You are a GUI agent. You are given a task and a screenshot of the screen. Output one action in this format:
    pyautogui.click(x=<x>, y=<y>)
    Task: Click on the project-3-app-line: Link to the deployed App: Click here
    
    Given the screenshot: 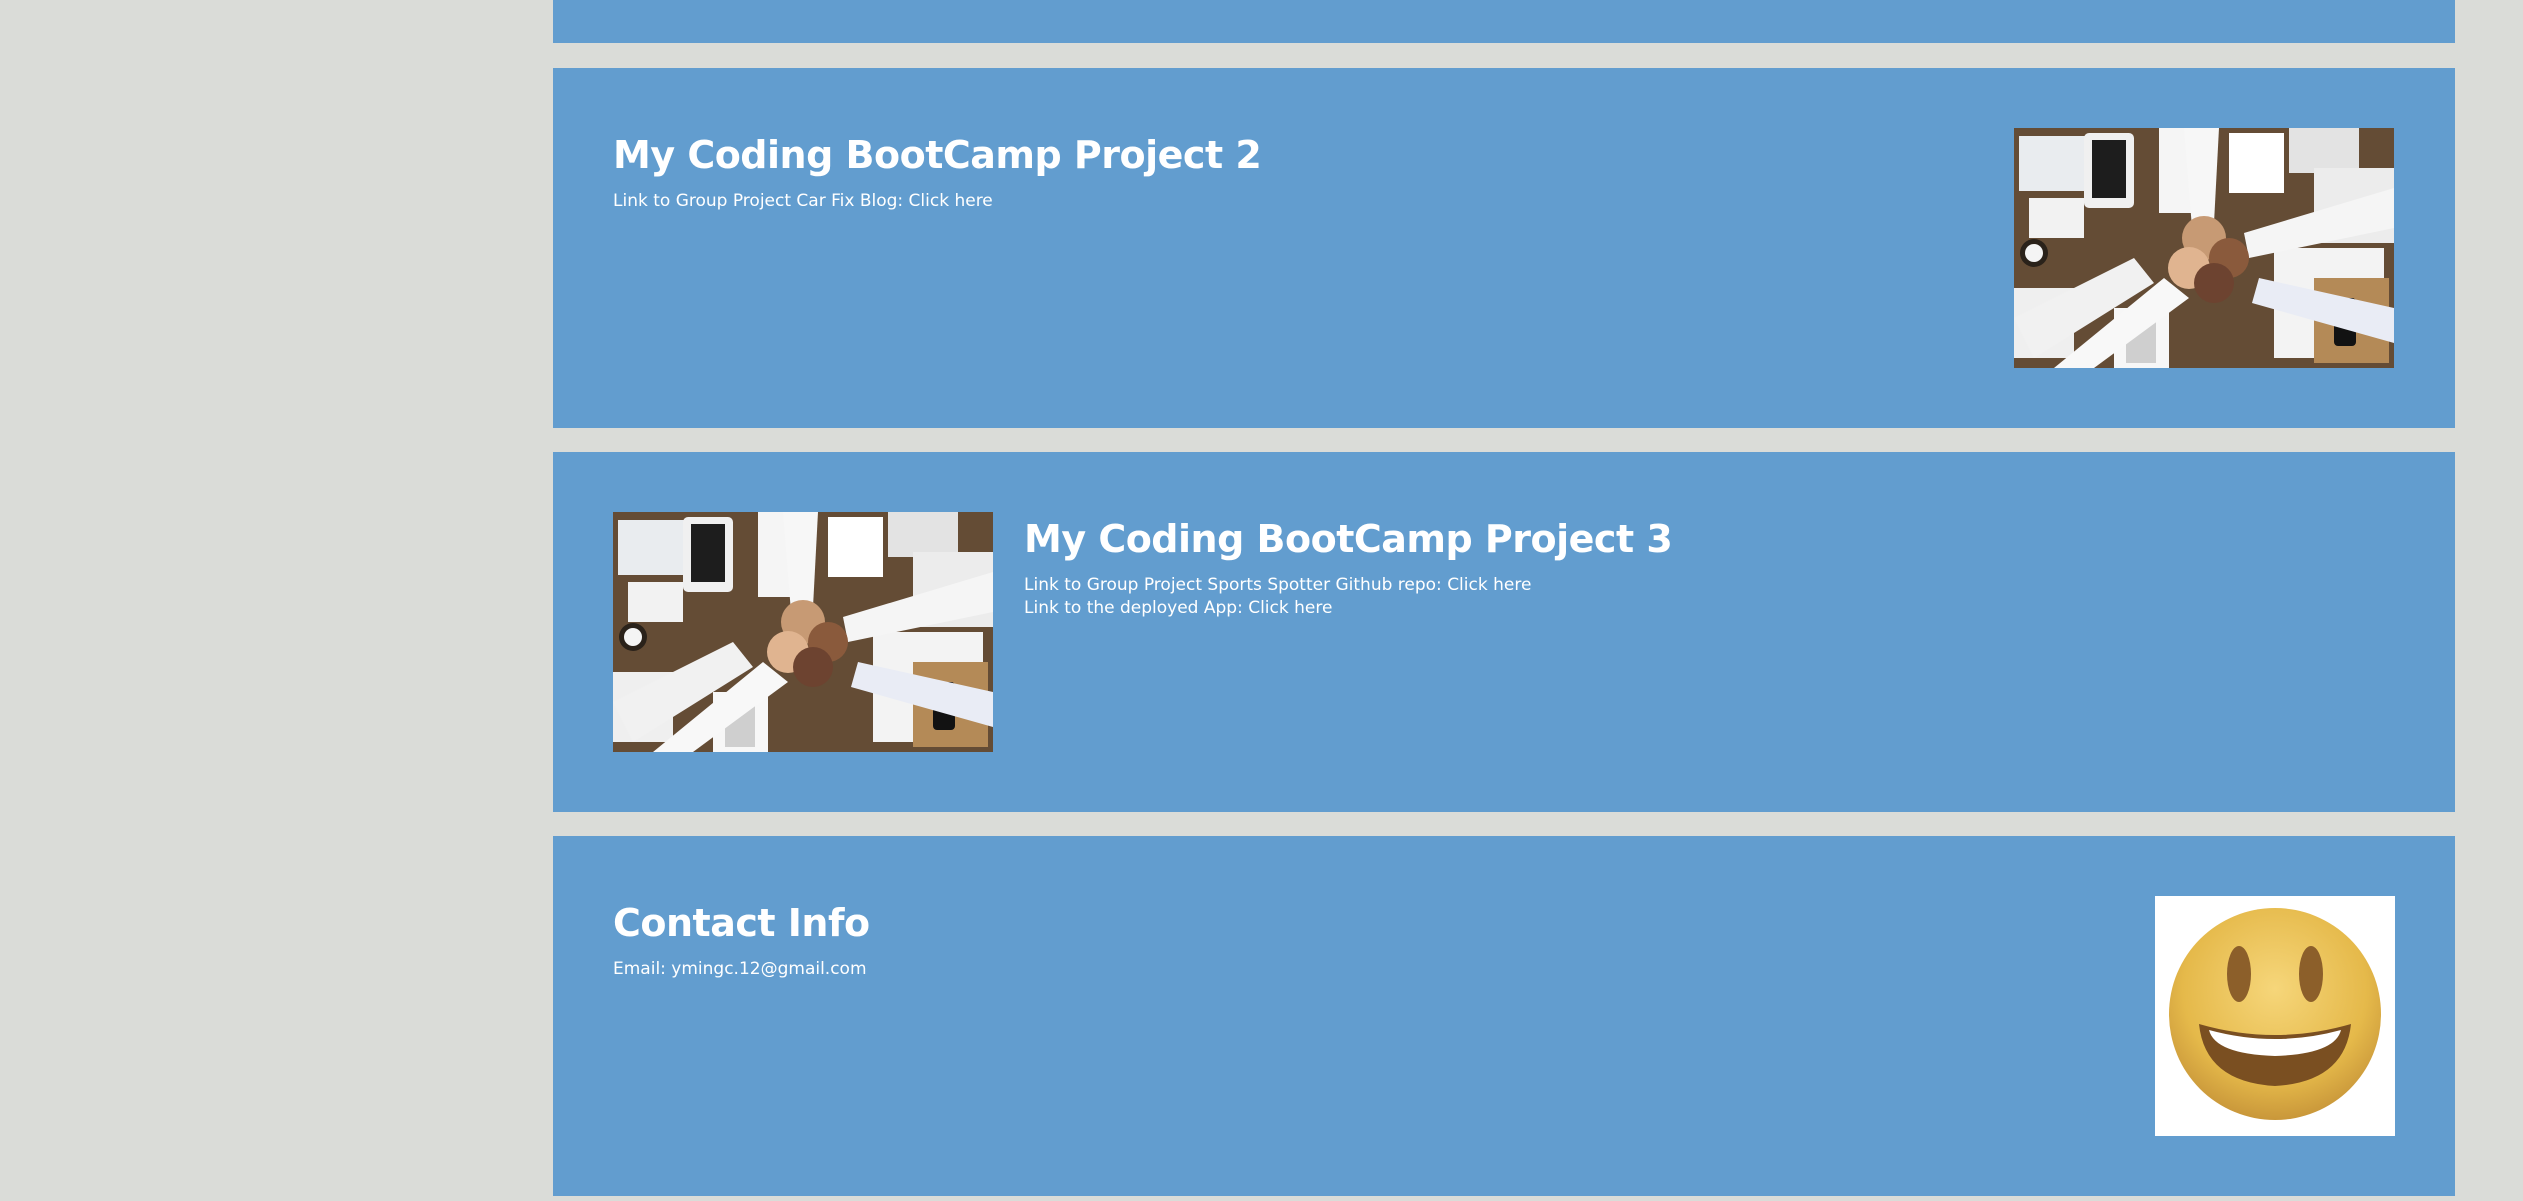 What is the action you would take?
    pyautogui.click(x=1348, y=608)
    